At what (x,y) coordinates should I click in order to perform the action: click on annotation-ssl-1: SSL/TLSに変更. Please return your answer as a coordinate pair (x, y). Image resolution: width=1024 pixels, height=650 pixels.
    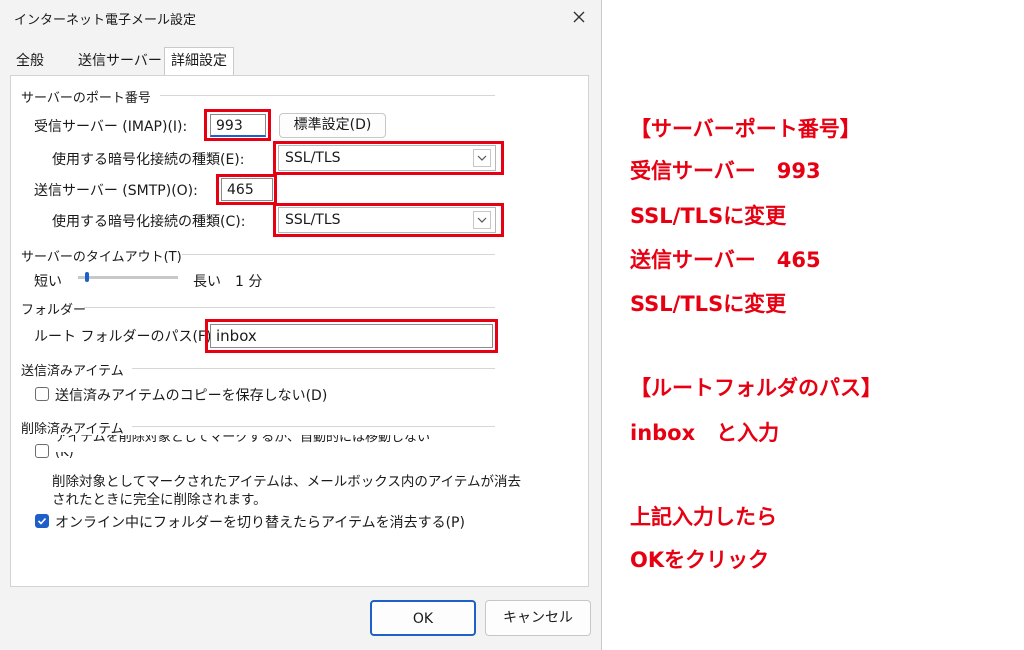
    Looking at the image, I should click on (708, 216).